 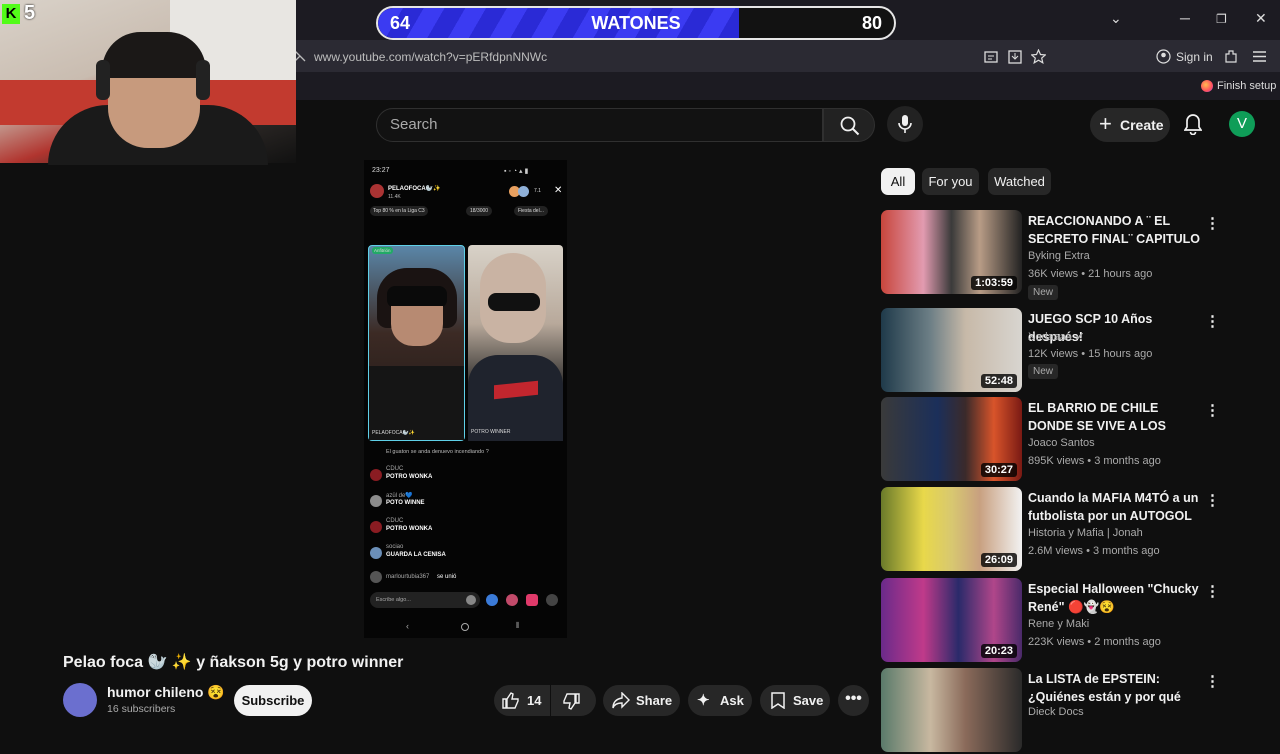 I want to click on create-label: Create, so click(x=1142, y=125).